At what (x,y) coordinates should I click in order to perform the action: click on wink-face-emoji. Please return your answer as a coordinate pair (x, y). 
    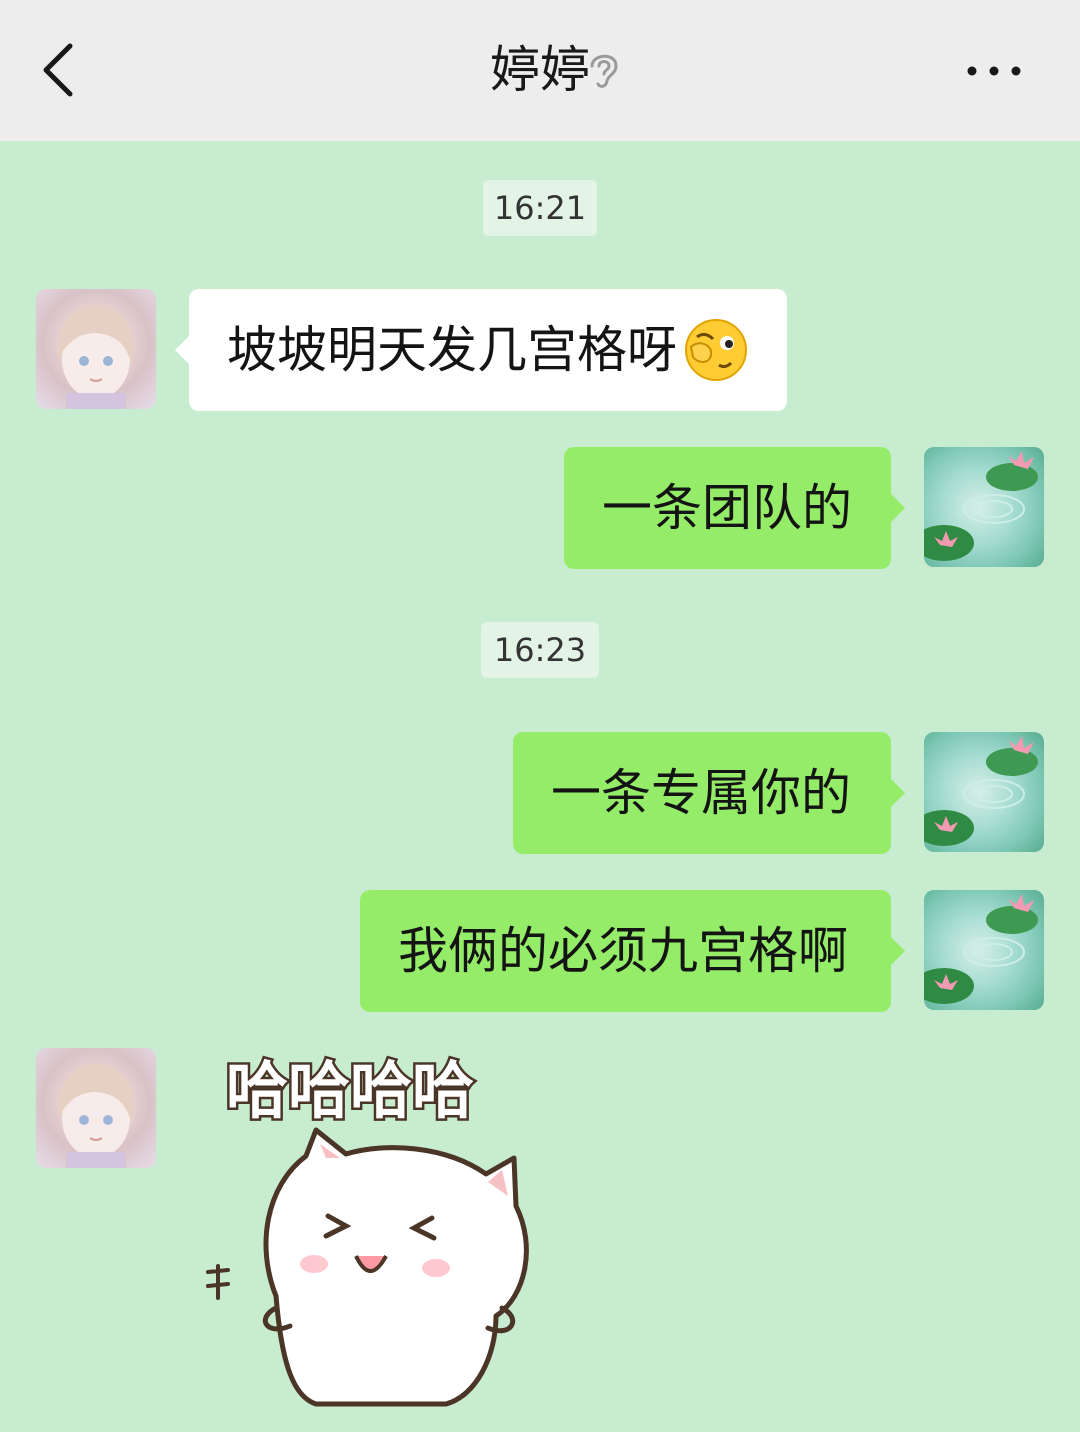
    Looking at the image, I should click on (716, 350).